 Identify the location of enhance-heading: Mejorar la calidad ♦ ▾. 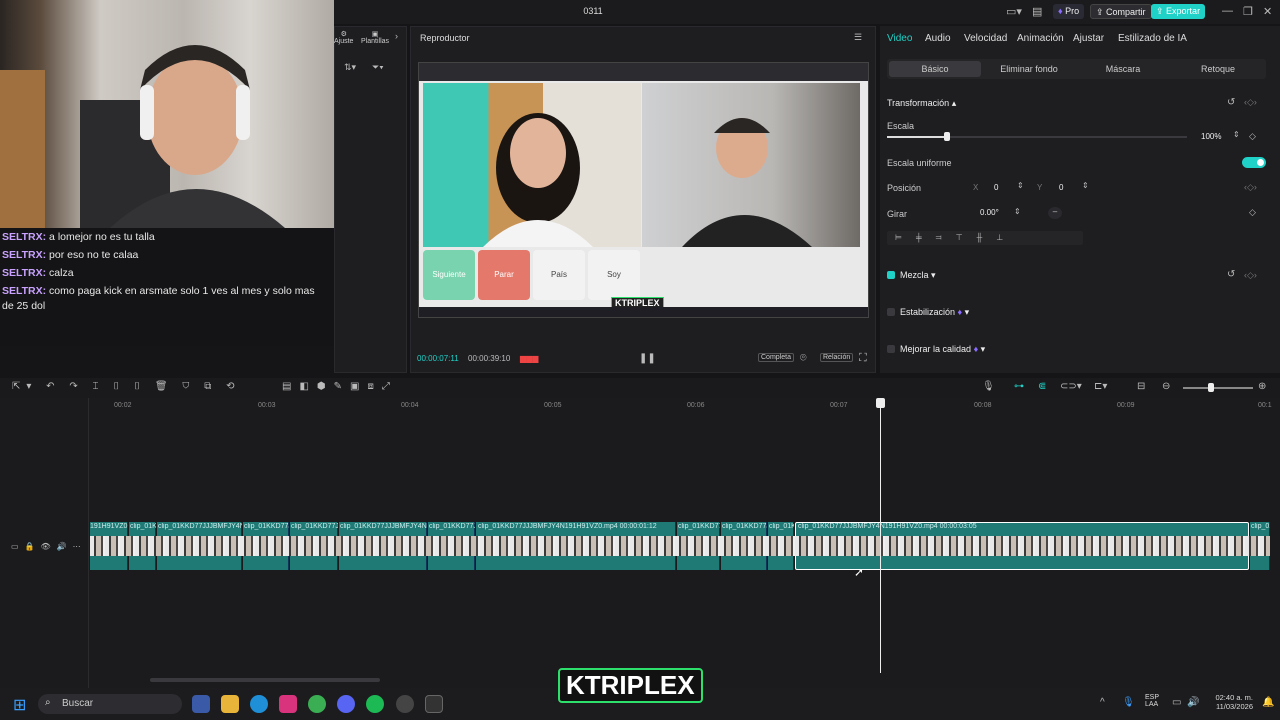
(942, 349).